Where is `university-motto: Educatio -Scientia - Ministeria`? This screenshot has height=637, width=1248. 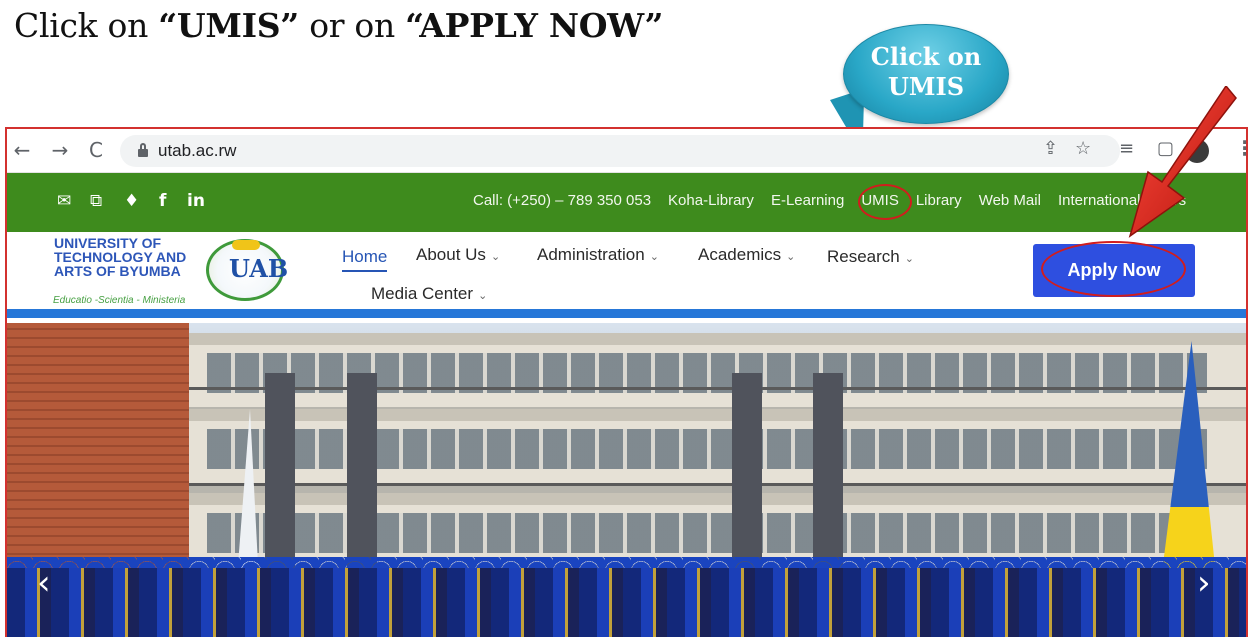 university-motto: Educatio -Scientia - Ministeria is located at coordinates (119, 300).